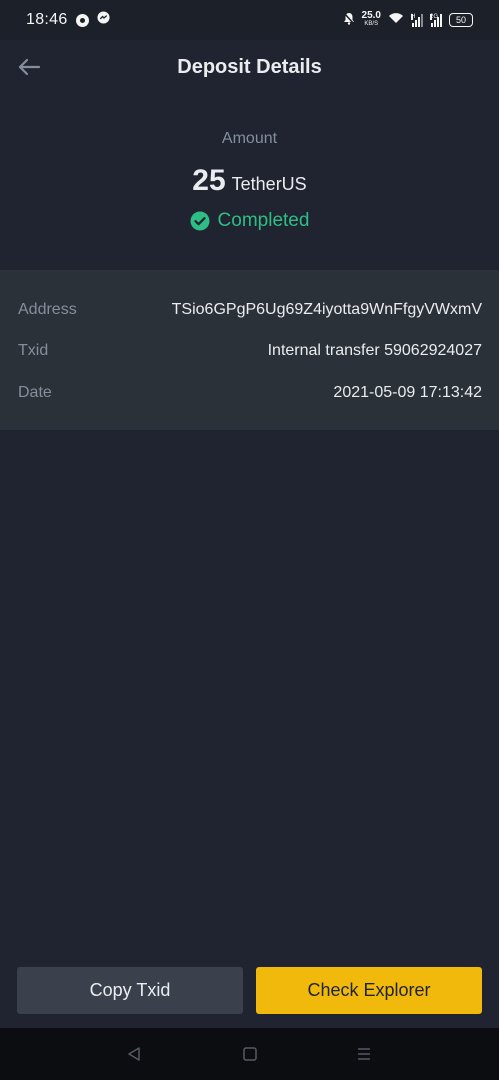  What do you see at coordinates (369, 990) in the screenshot?
I see `check-explorer-button: Check Explorer` at bounding box center [369, 990].